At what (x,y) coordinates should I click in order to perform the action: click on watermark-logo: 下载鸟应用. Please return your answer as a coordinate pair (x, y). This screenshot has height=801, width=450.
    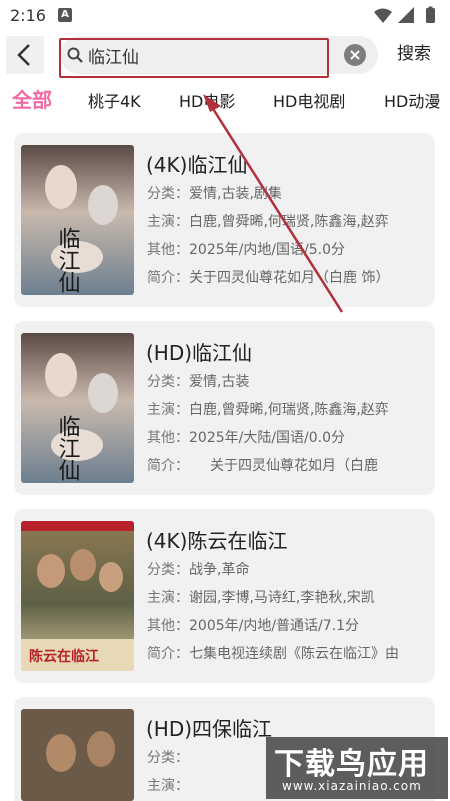
    Looking at the image, I should click on (351, 764).